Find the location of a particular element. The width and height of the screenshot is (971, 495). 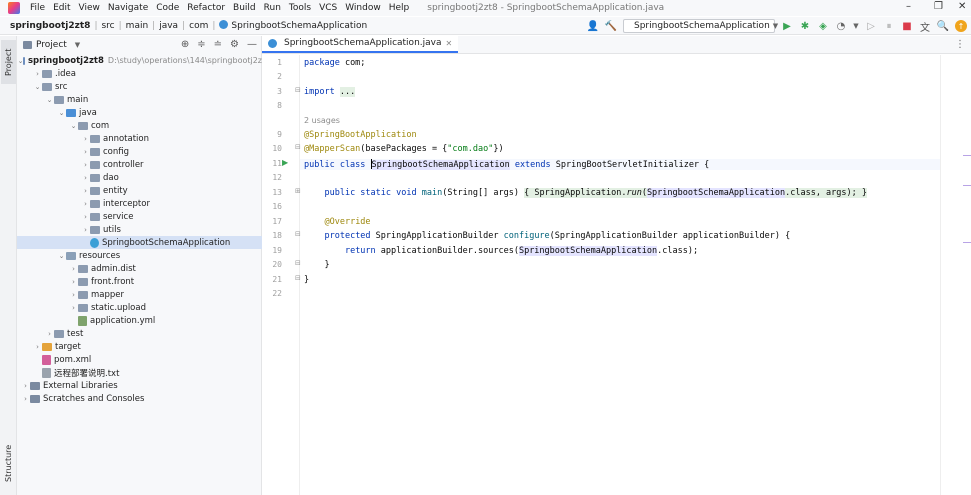

close-window-button: ✕ is located at coordinates (962, 6).